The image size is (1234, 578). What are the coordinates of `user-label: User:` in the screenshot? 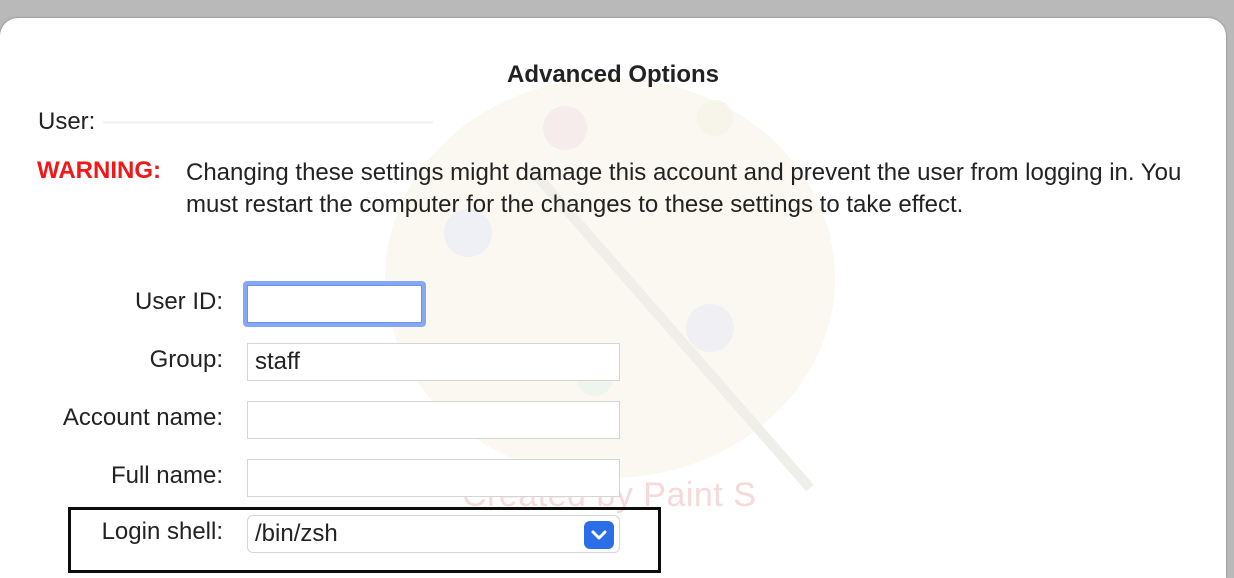 It's located at (67, 121).